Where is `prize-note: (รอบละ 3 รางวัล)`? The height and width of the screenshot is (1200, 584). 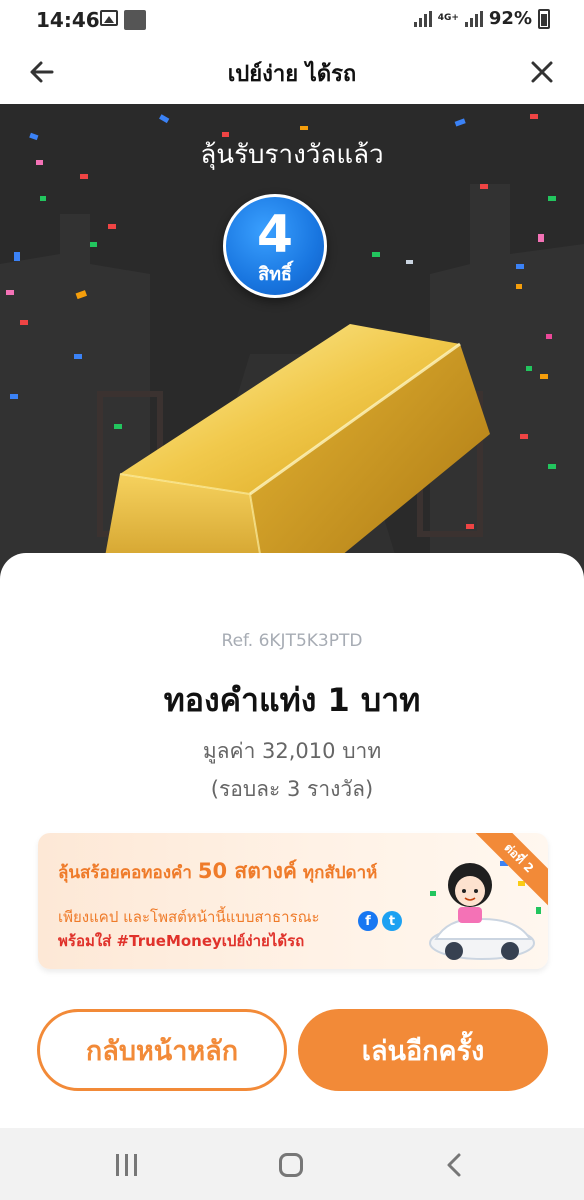 prize-note: (รอบละ 3 รางวัล) is located at coordinates (292, 789).